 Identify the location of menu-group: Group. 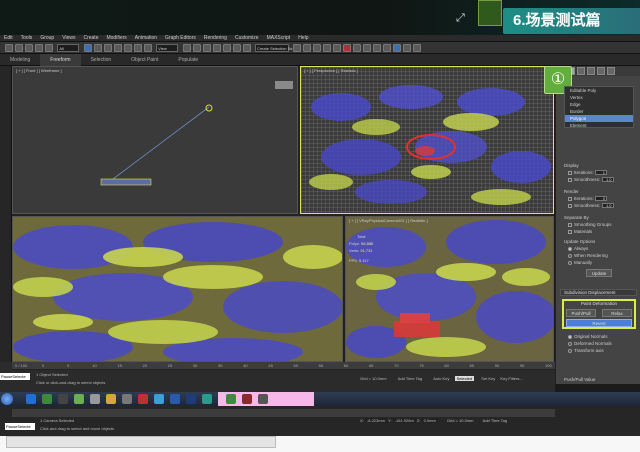
(47, 38).